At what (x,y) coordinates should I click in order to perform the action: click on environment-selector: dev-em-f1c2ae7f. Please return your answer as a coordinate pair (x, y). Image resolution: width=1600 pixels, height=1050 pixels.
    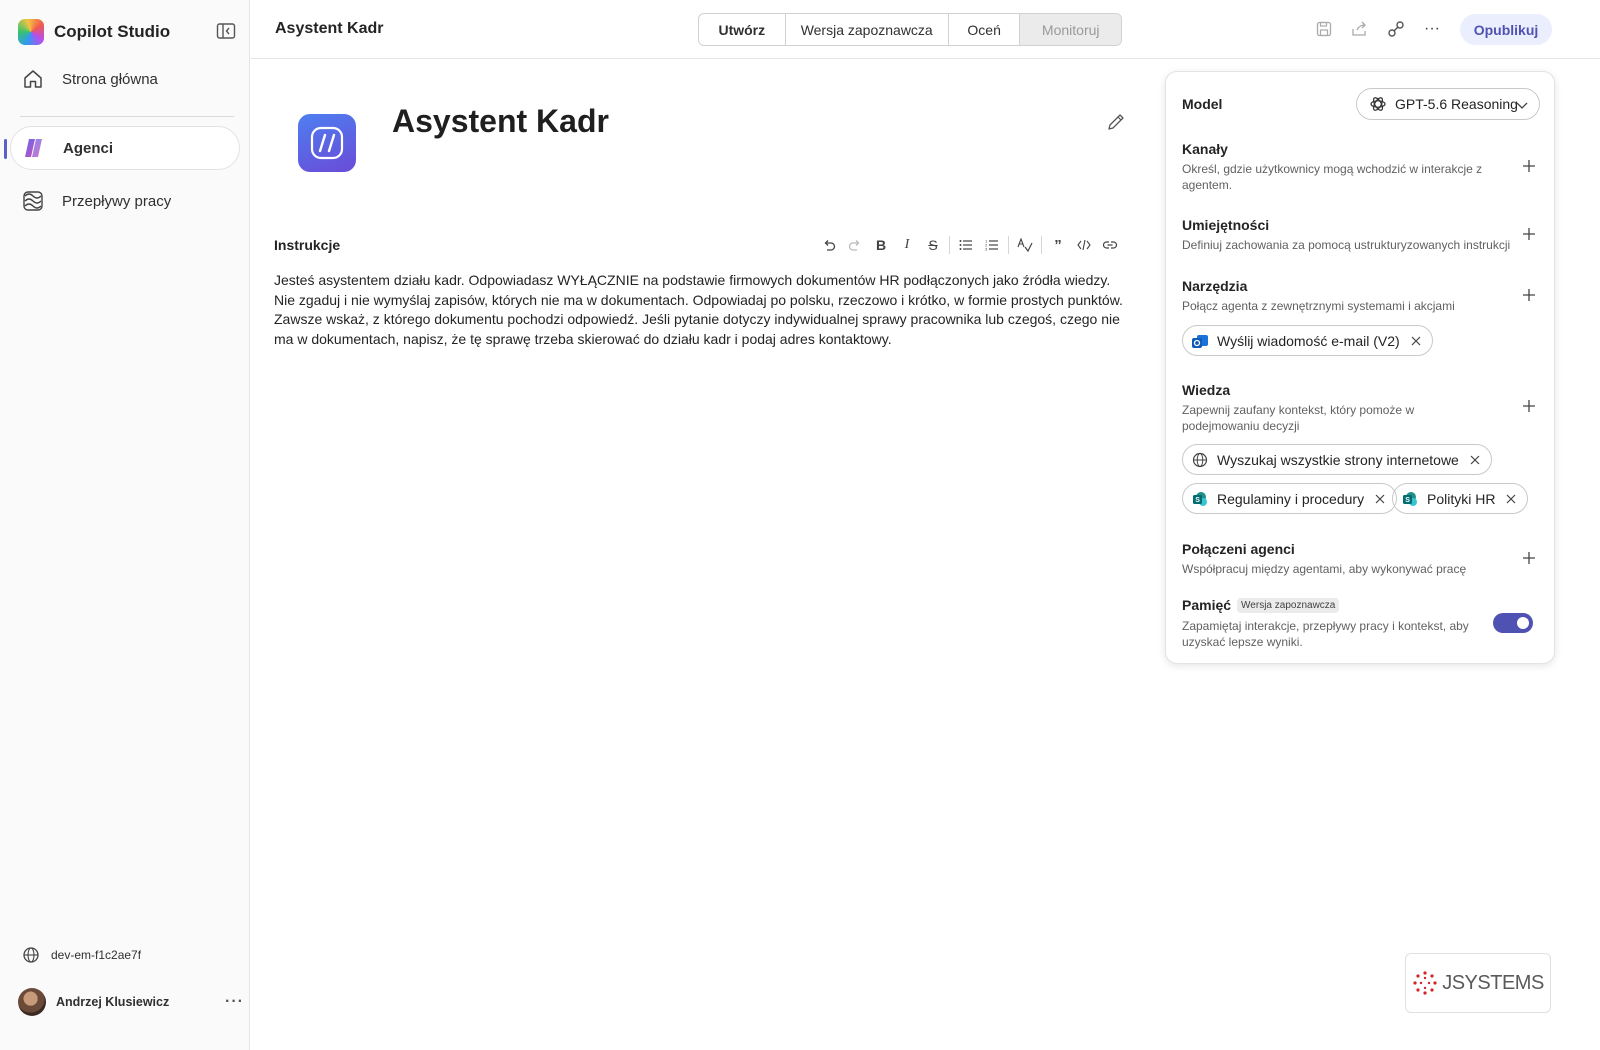
    Looking at the image, I should click on (81, 955).